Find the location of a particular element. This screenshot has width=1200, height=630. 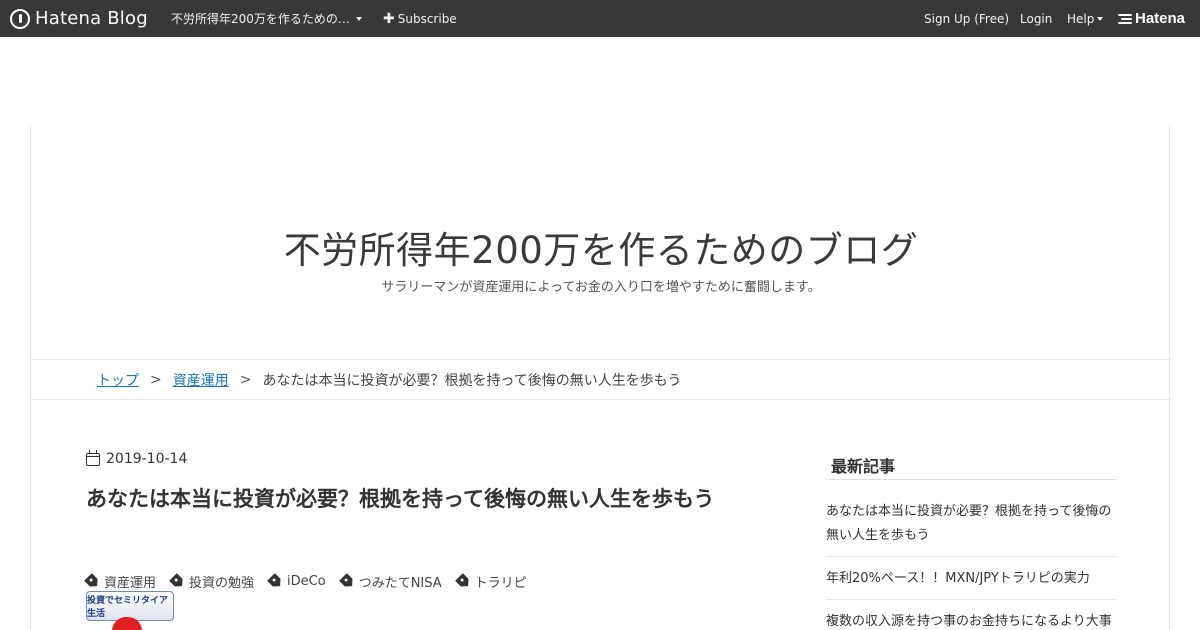

signup-link: Sign Up (Free) is located at coordinates (966, 18).